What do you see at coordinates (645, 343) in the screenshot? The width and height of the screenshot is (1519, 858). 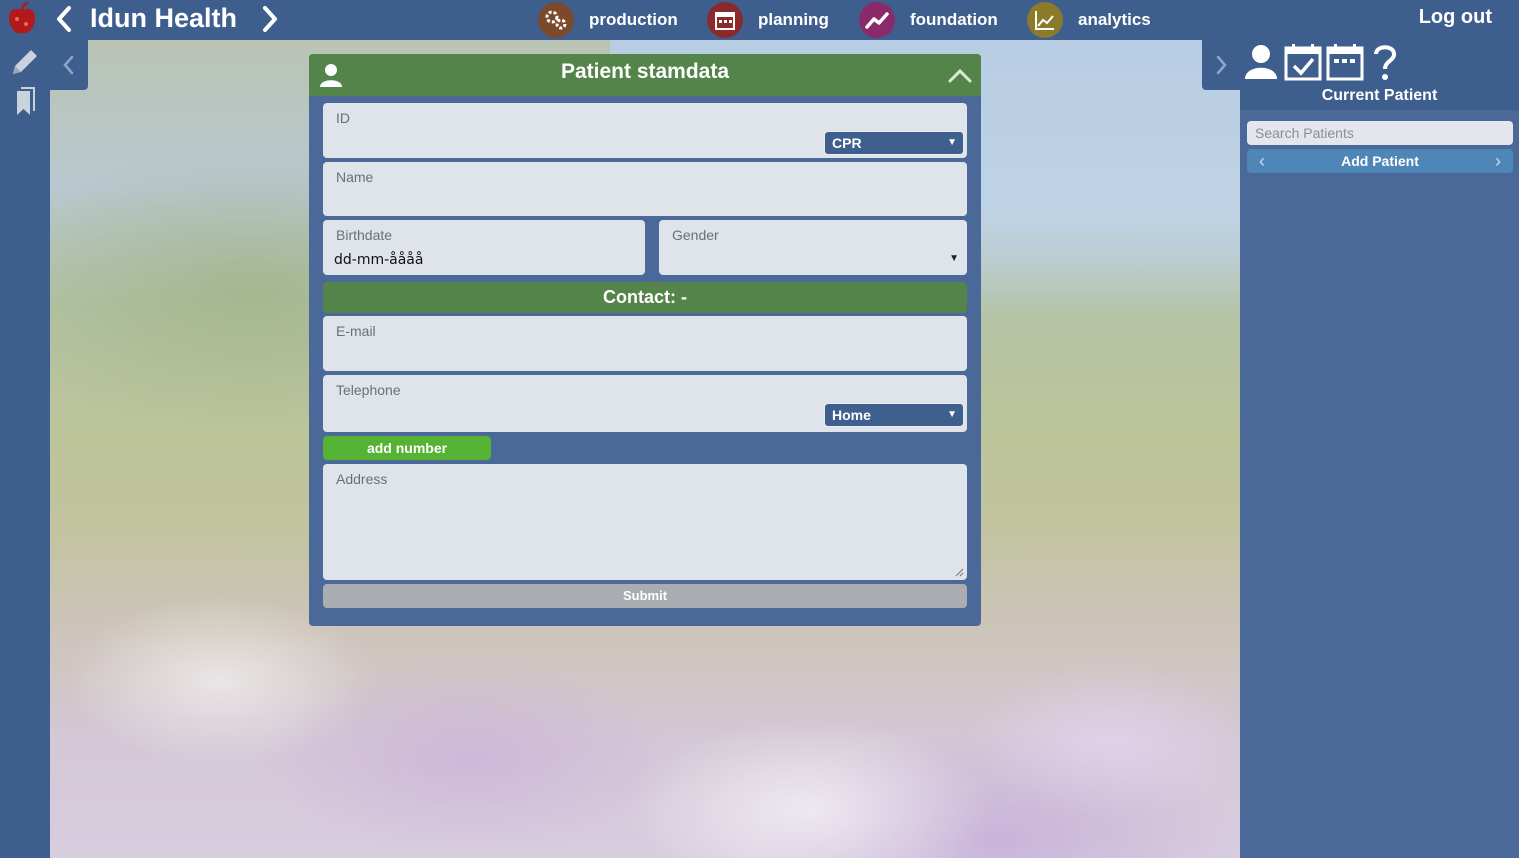 I see `email-field: E-mail` at bounding box center [645, 343].